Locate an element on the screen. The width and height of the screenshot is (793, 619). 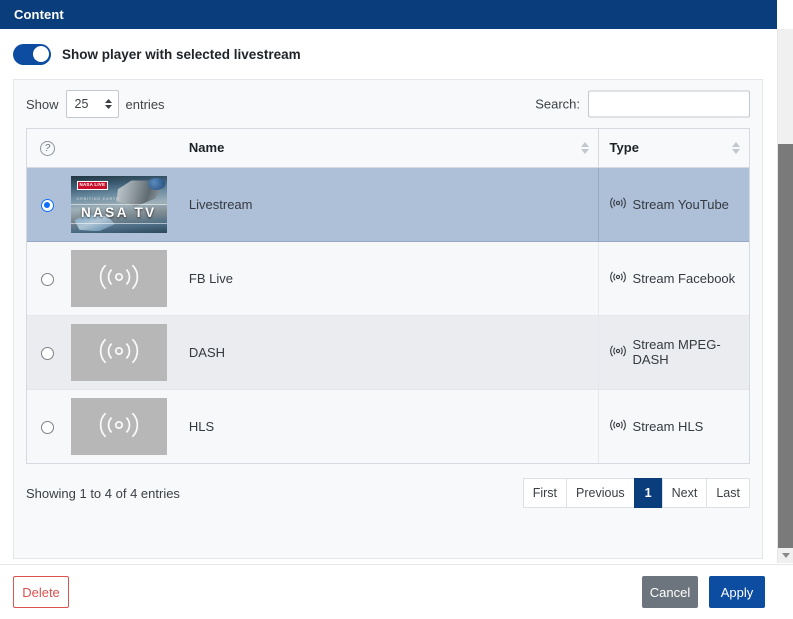
search-input is located at coordinates (669, 104).